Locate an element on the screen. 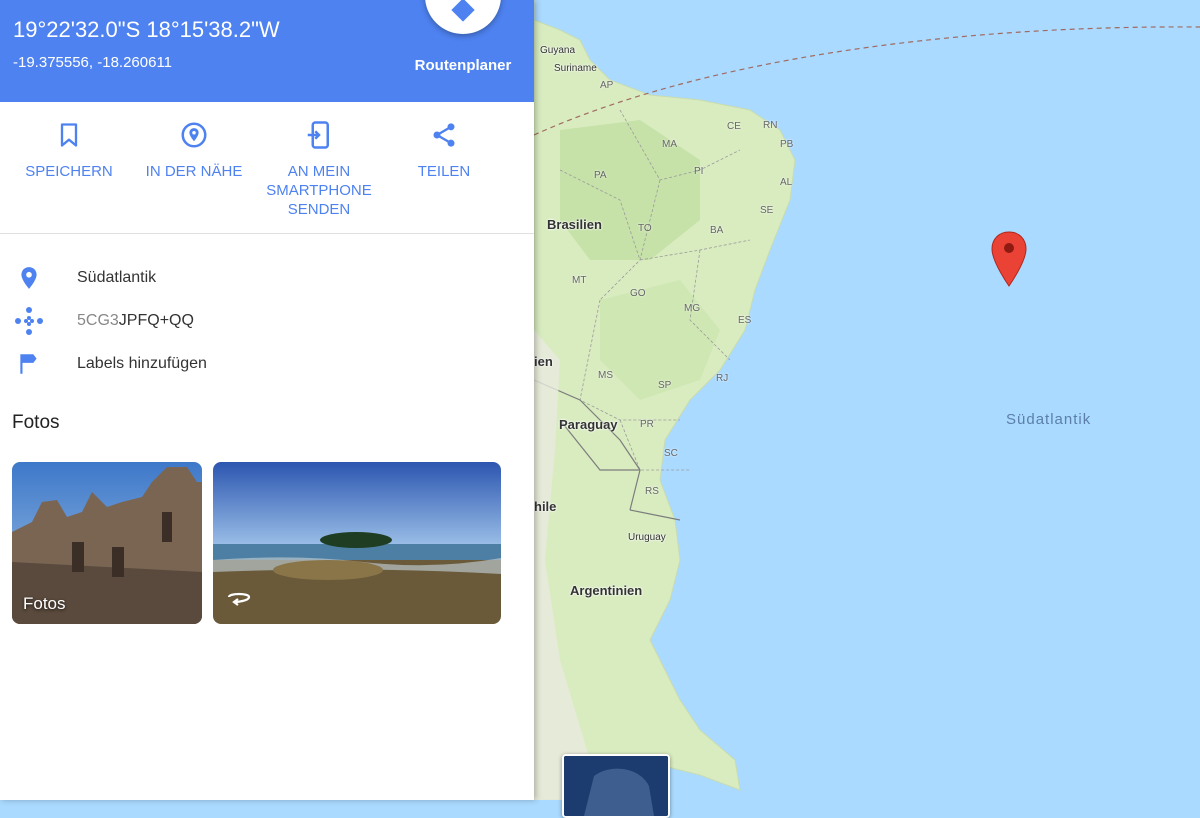 Image resolution: width=1200 pixels, height=818 pixels. location-pin-icon is located at coordinates (1009, 260).